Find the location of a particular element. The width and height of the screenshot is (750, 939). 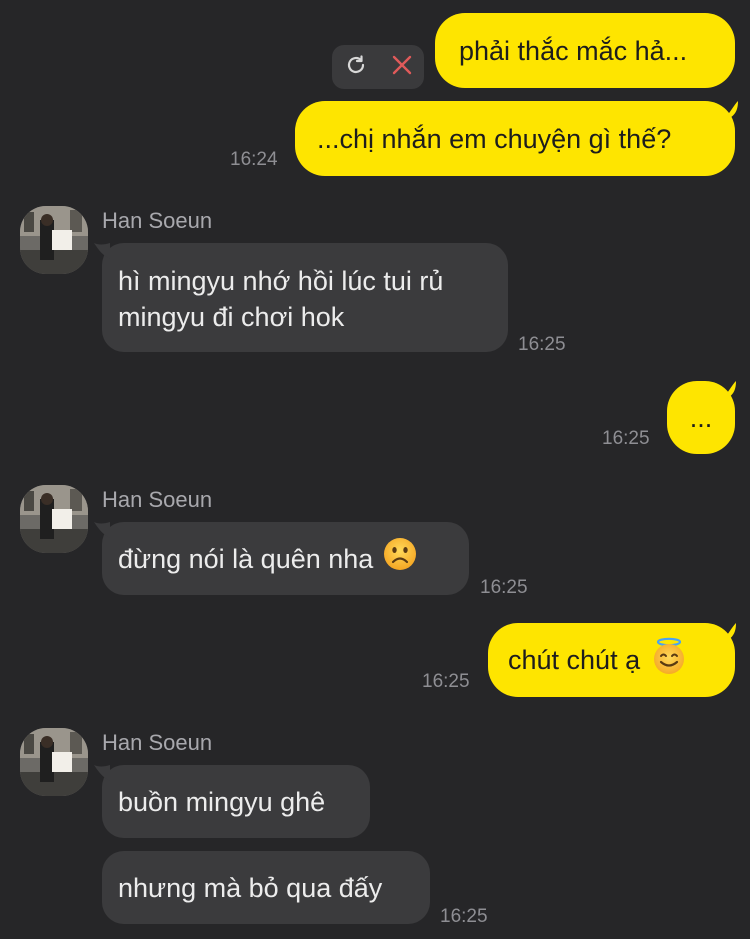

message-bubble-incoming: đừng nói là quên nha is located at coordinates (285, 558).